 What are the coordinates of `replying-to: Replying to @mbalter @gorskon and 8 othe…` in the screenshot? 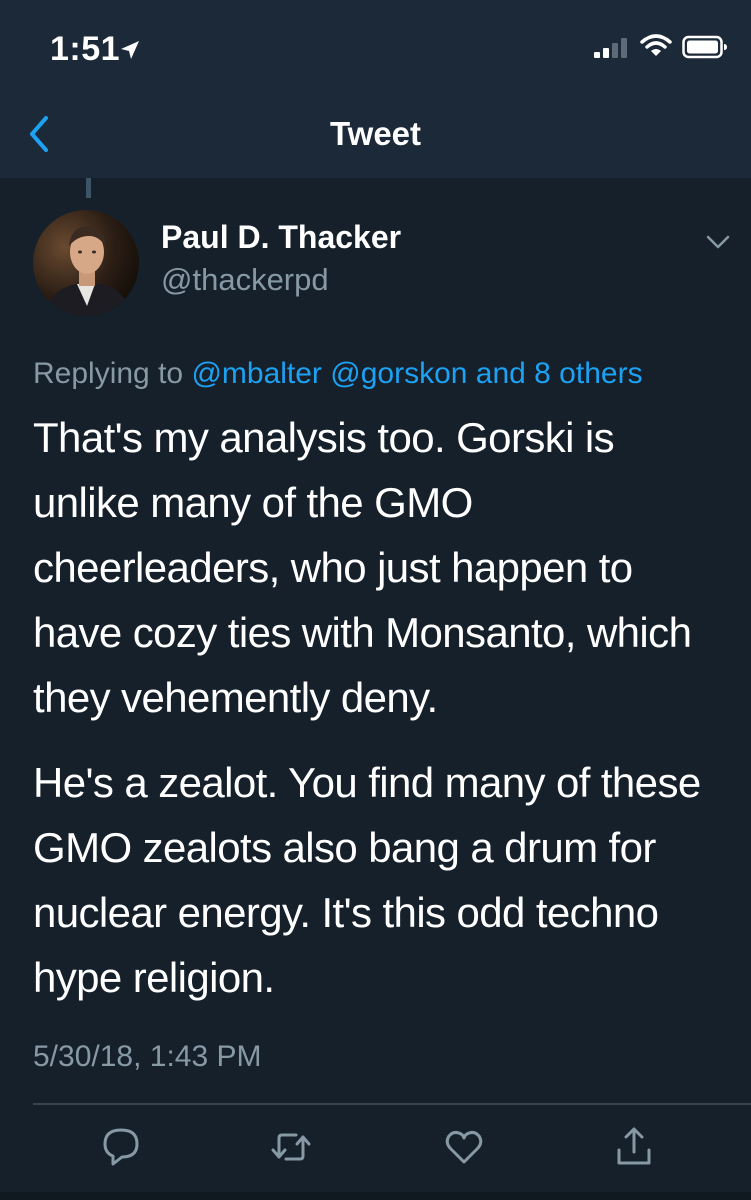 It's located at (338, 374).